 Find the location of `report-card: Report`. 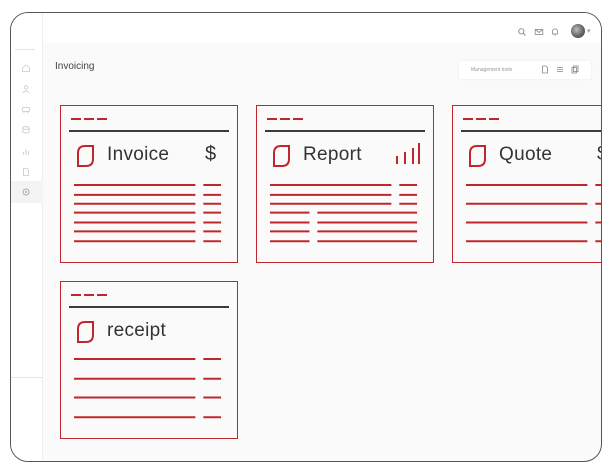

report-card: Report is located at coordinates (345, 184).